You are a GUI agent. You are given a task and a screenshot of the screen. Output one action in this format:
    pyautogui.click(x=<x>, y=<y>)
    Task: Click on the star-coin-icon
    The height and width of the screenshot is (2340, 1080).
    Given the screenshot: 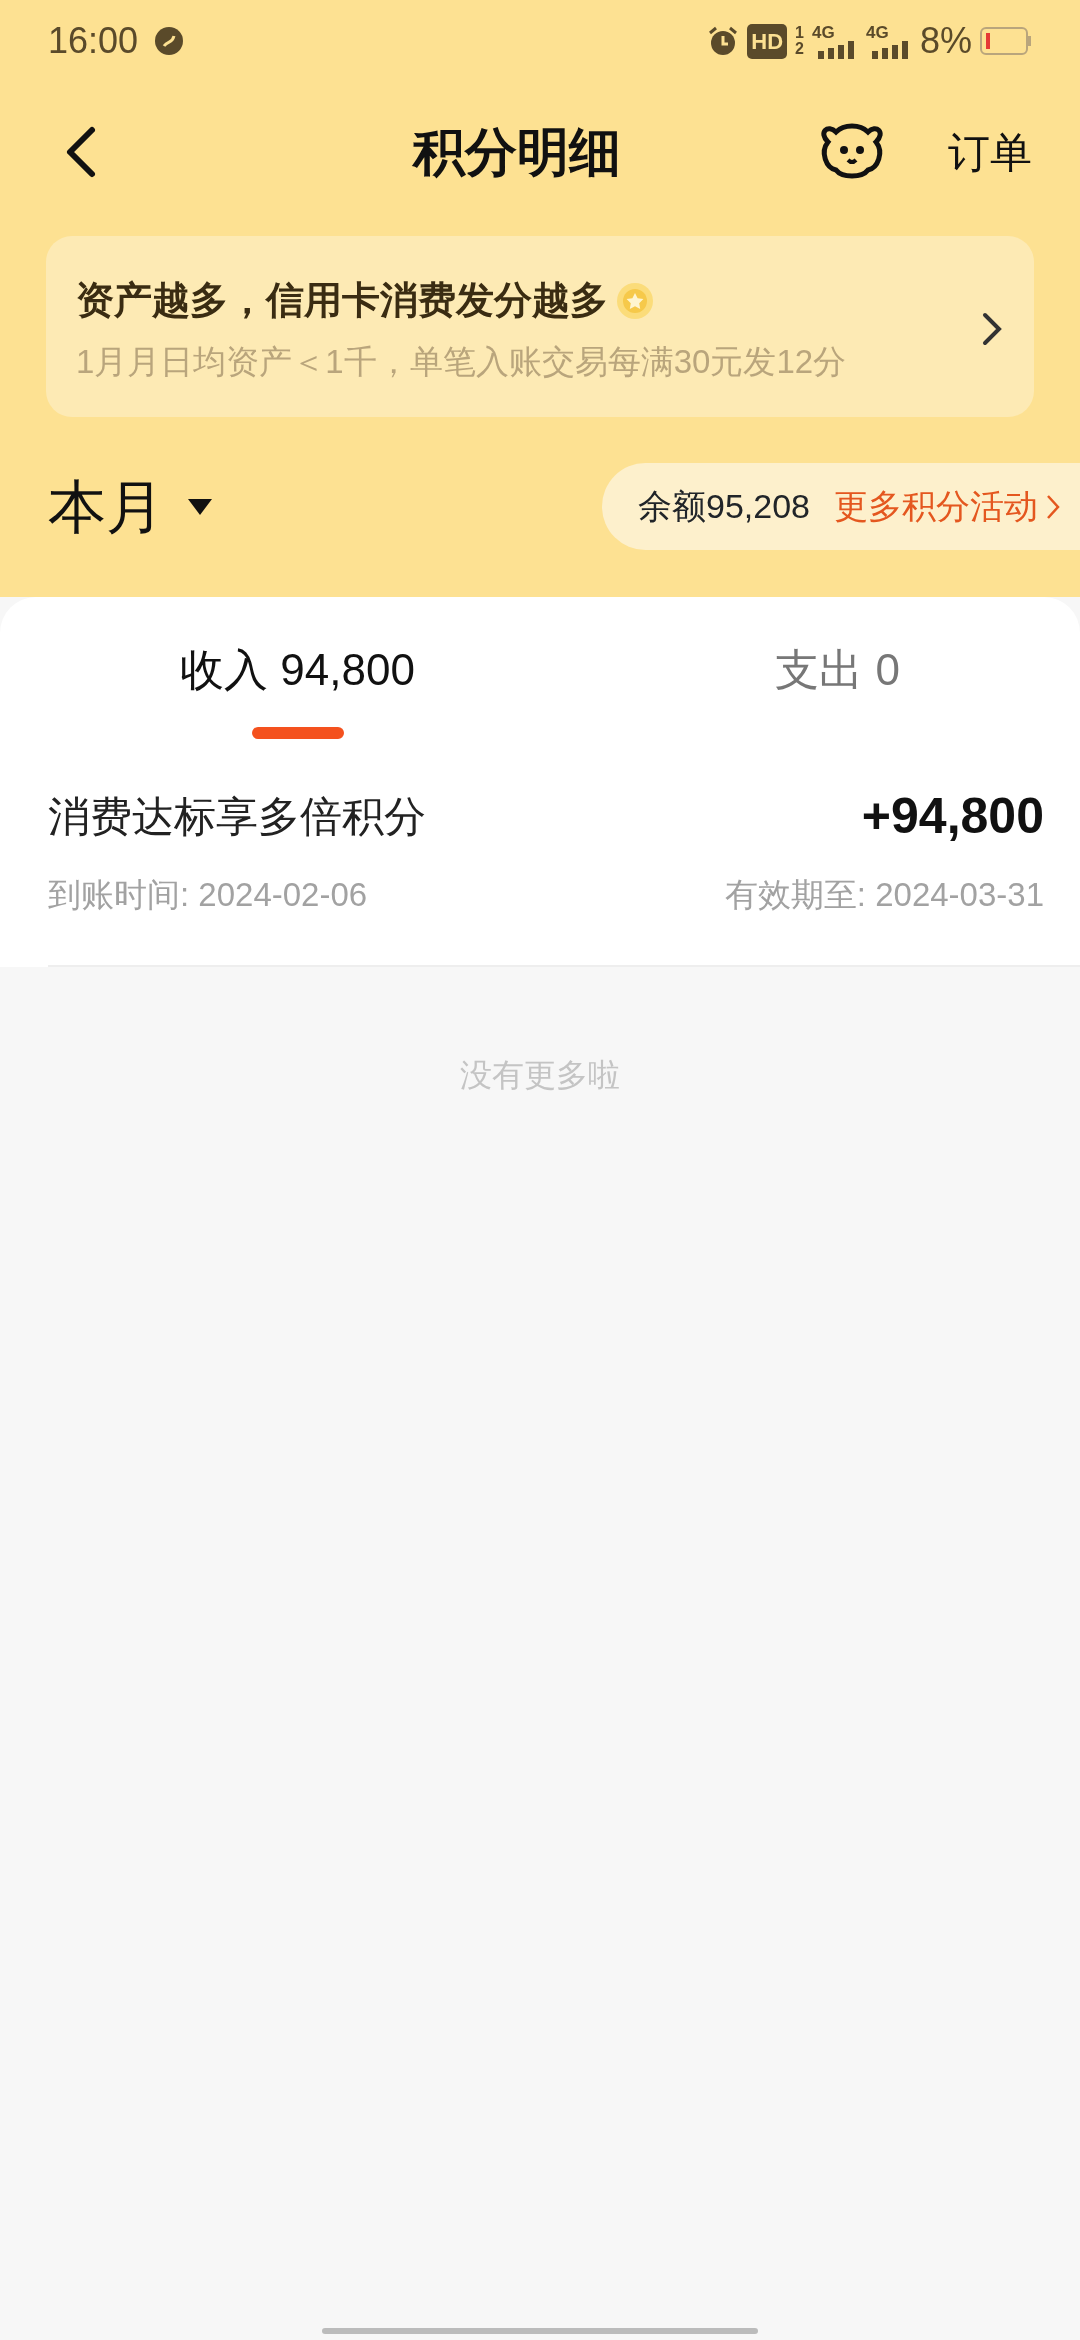 What is the action you would take?
    pyautogui.click(x=635, y=300)
    